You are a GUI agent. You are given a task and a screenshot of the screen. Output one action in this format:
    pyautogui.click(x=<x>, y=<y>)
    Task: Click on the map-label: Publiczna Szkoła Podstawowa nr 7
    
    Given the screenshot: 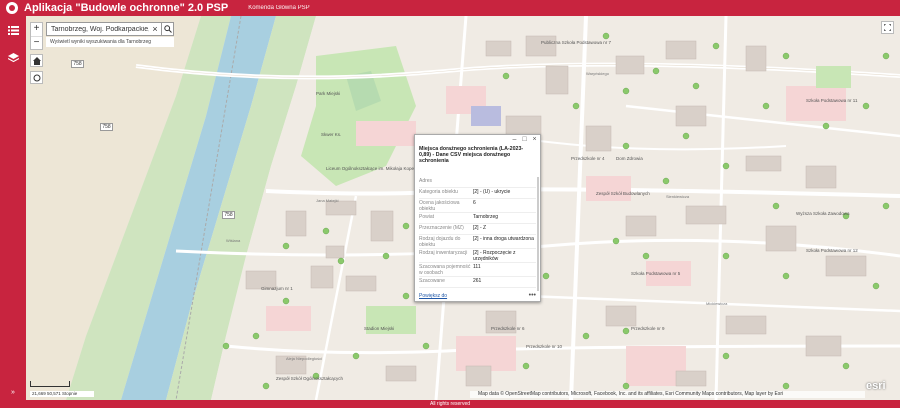 What is the action you would take?
    pyautogui.click(x=576, y=42)
    